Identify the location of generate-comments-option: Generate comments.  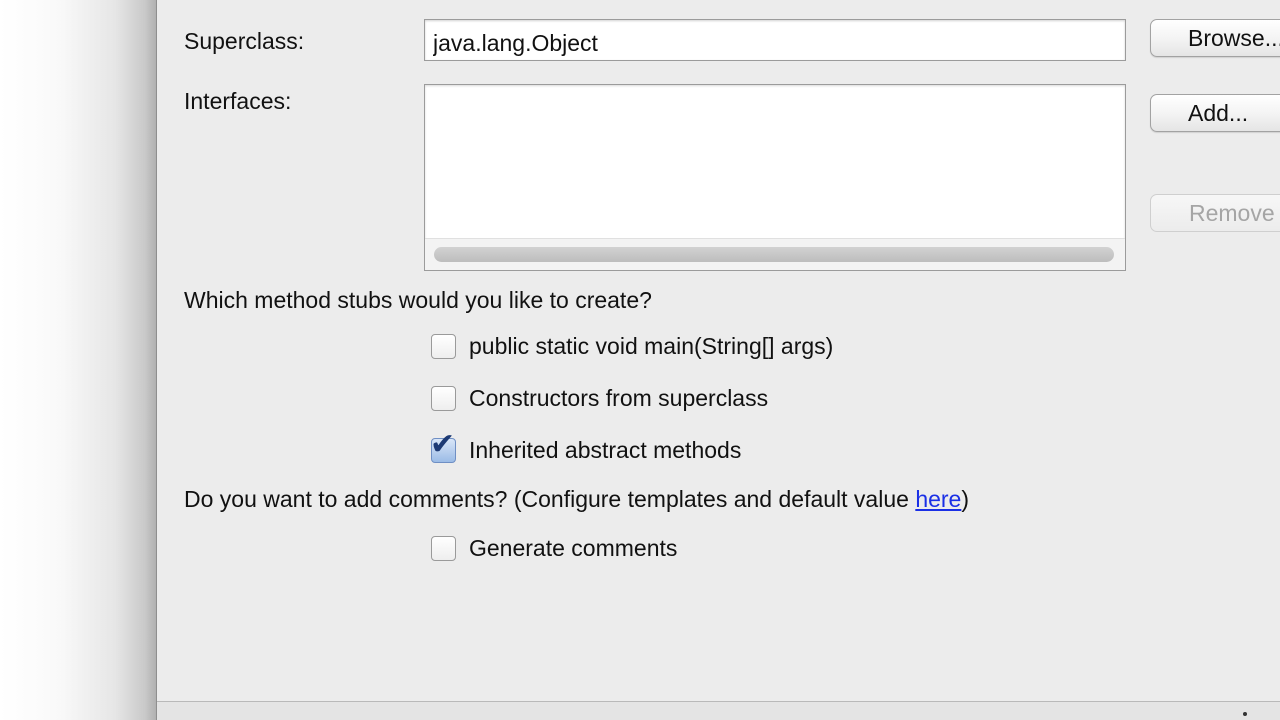
(554, 548).